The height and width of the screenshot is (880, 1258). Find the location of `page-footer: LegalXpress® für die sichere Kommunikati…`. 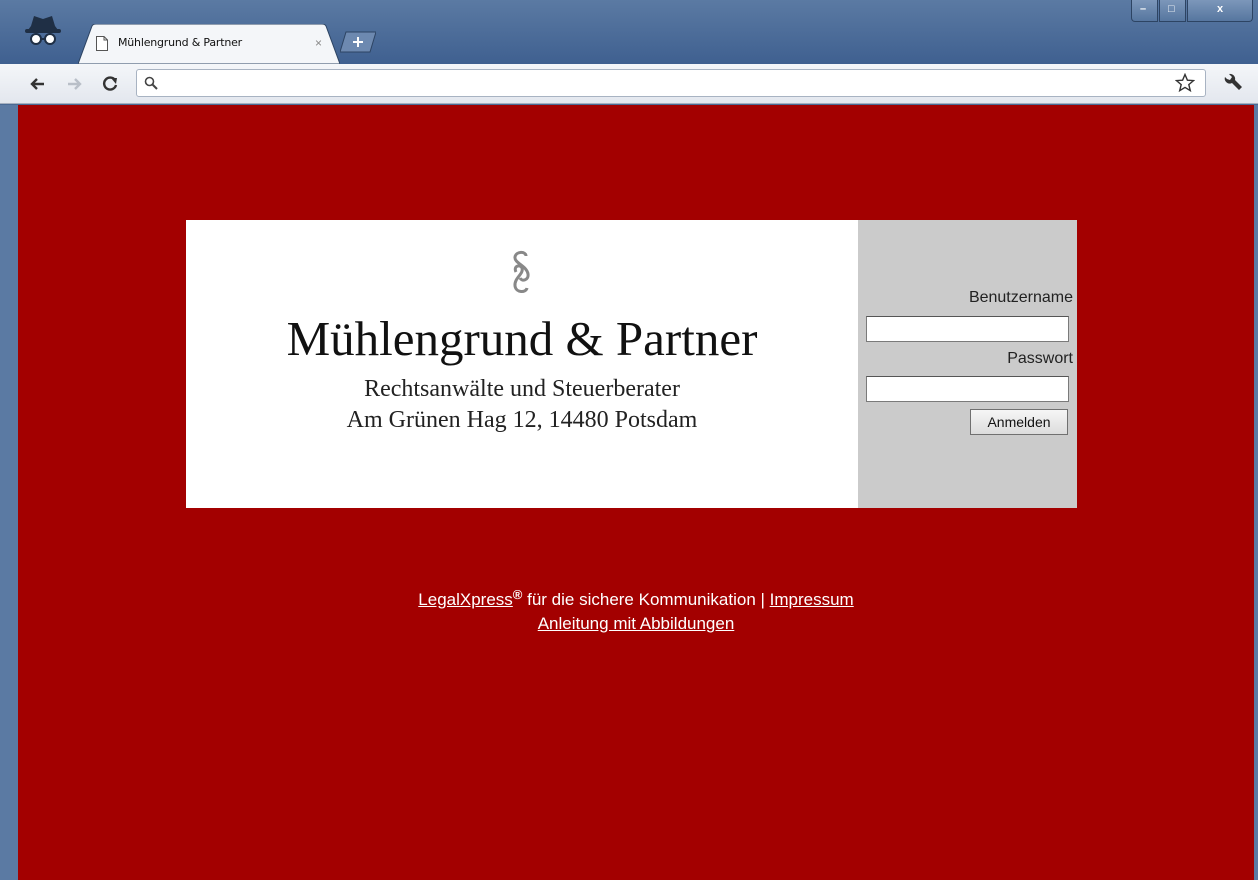

page-footer: LegalXpress® für die sichere Kommunikati… is located at coordinates (636, 612).